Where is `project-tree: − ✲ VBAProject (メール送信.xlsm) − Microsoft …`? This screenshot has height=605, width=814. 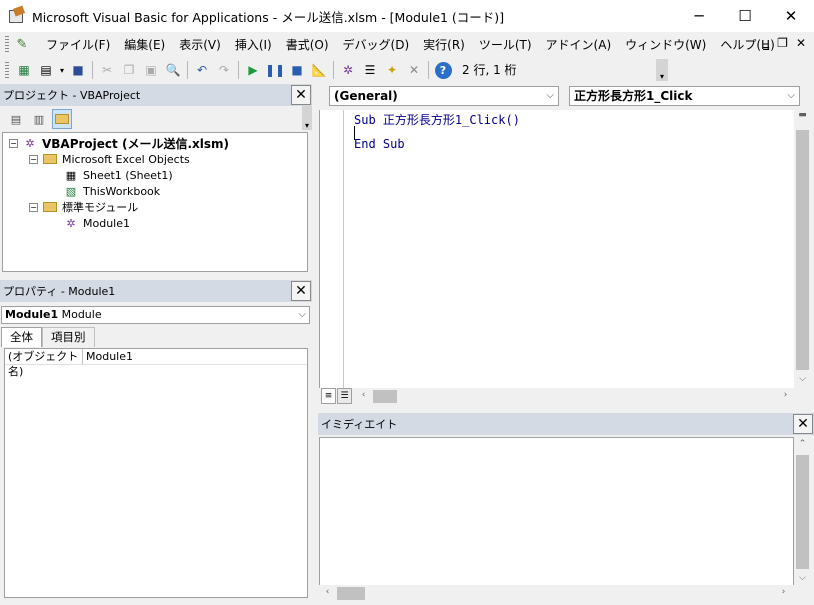
project-tree: − ✲ VBAProject (メール送信.xlsm) − Microsoft … is located at coordinates (155, 202).